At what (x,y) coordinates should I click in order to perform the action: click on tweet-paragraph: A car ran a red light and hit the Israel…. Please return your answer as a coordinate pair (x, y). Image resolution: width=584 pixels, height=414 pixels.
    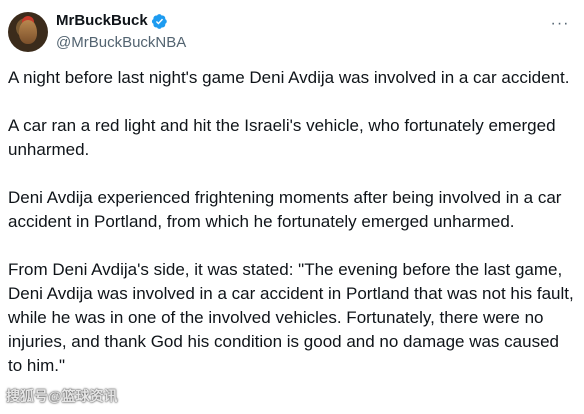
    Looking at the image, I should click on (282, 137).